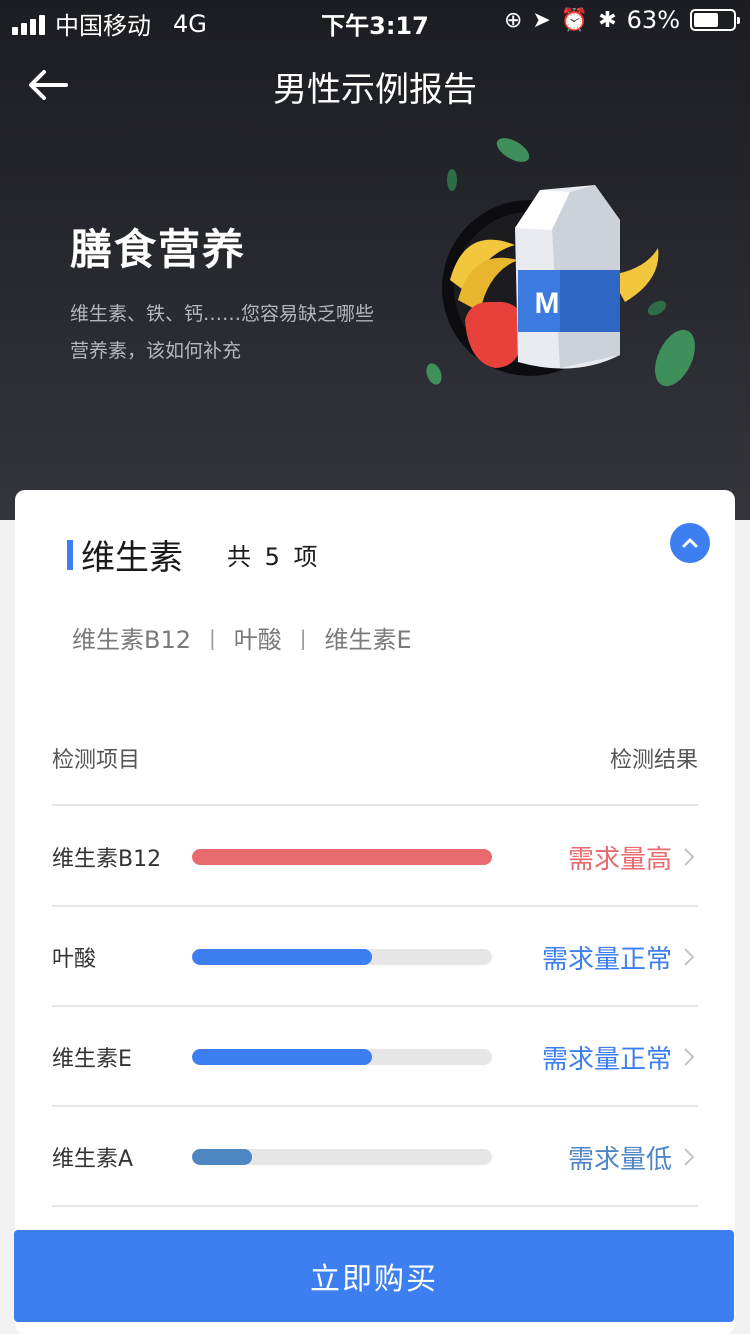 Image resolution: width=750 pixels, height=1334 pixels. I want to click on row-name: 维生素A, so click(93, 1159).